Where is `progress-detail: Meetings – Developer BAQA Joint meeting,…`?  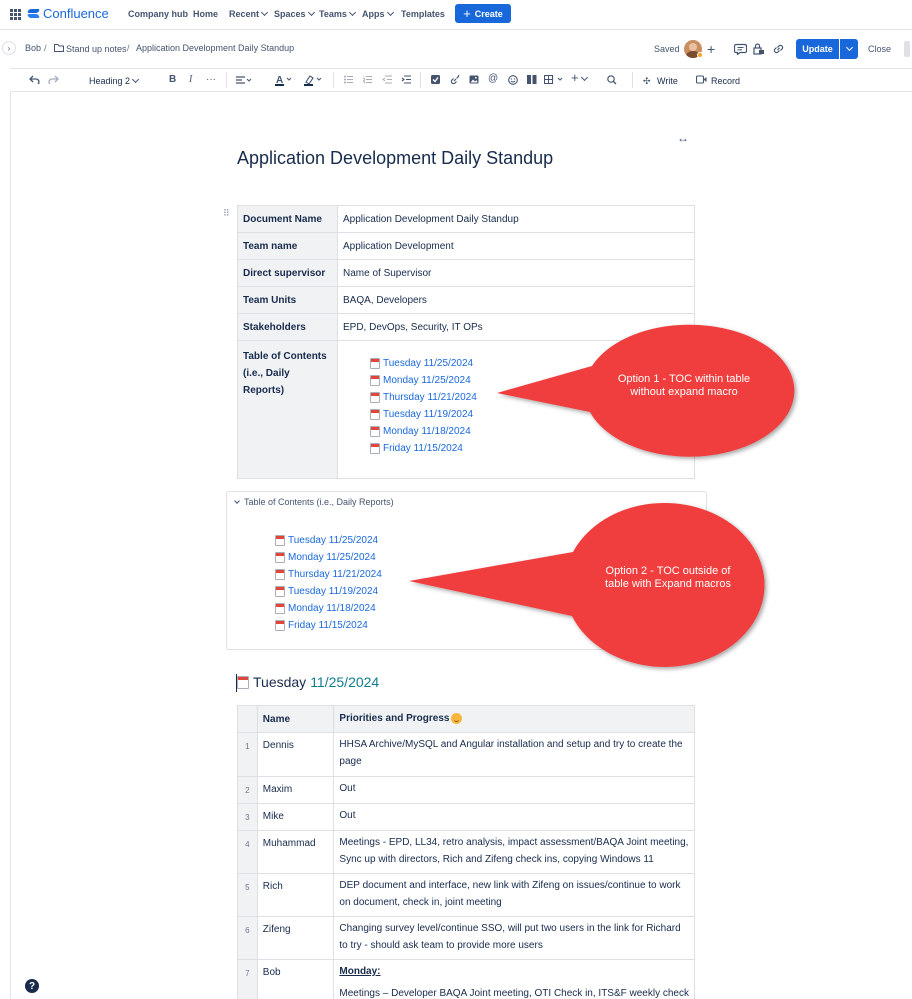
progress-detail: Meetings – Developer BAQA Joint meeting,… is located at coordinates (514, 993).